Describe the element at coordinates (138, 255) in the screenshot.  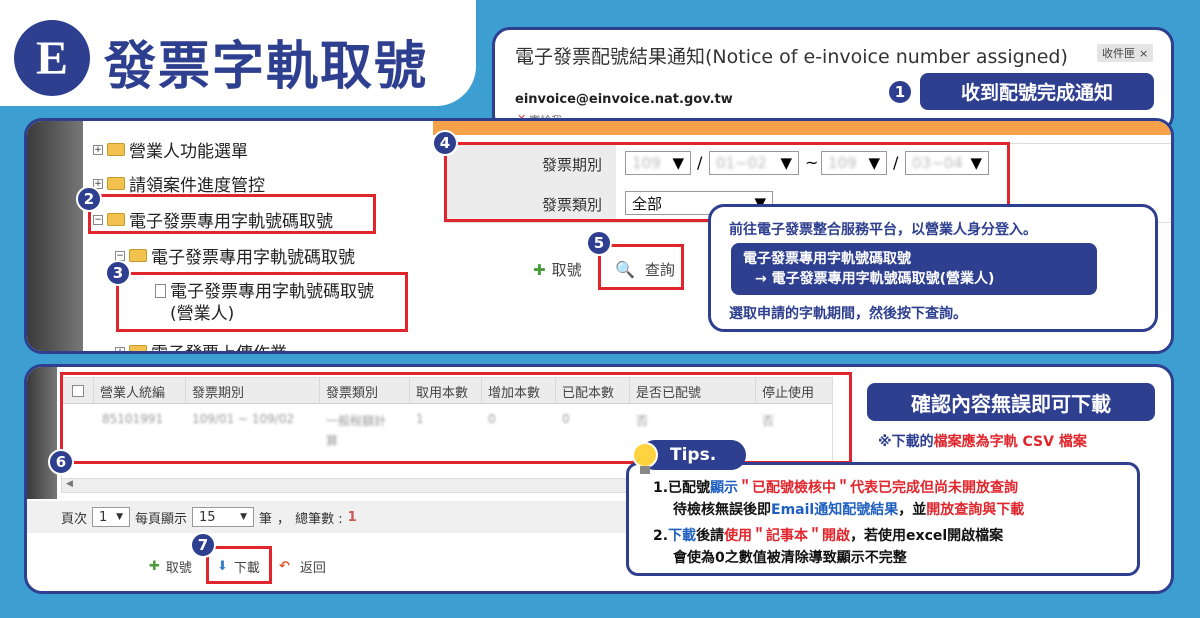
I see `folder-open-icon` at that location.